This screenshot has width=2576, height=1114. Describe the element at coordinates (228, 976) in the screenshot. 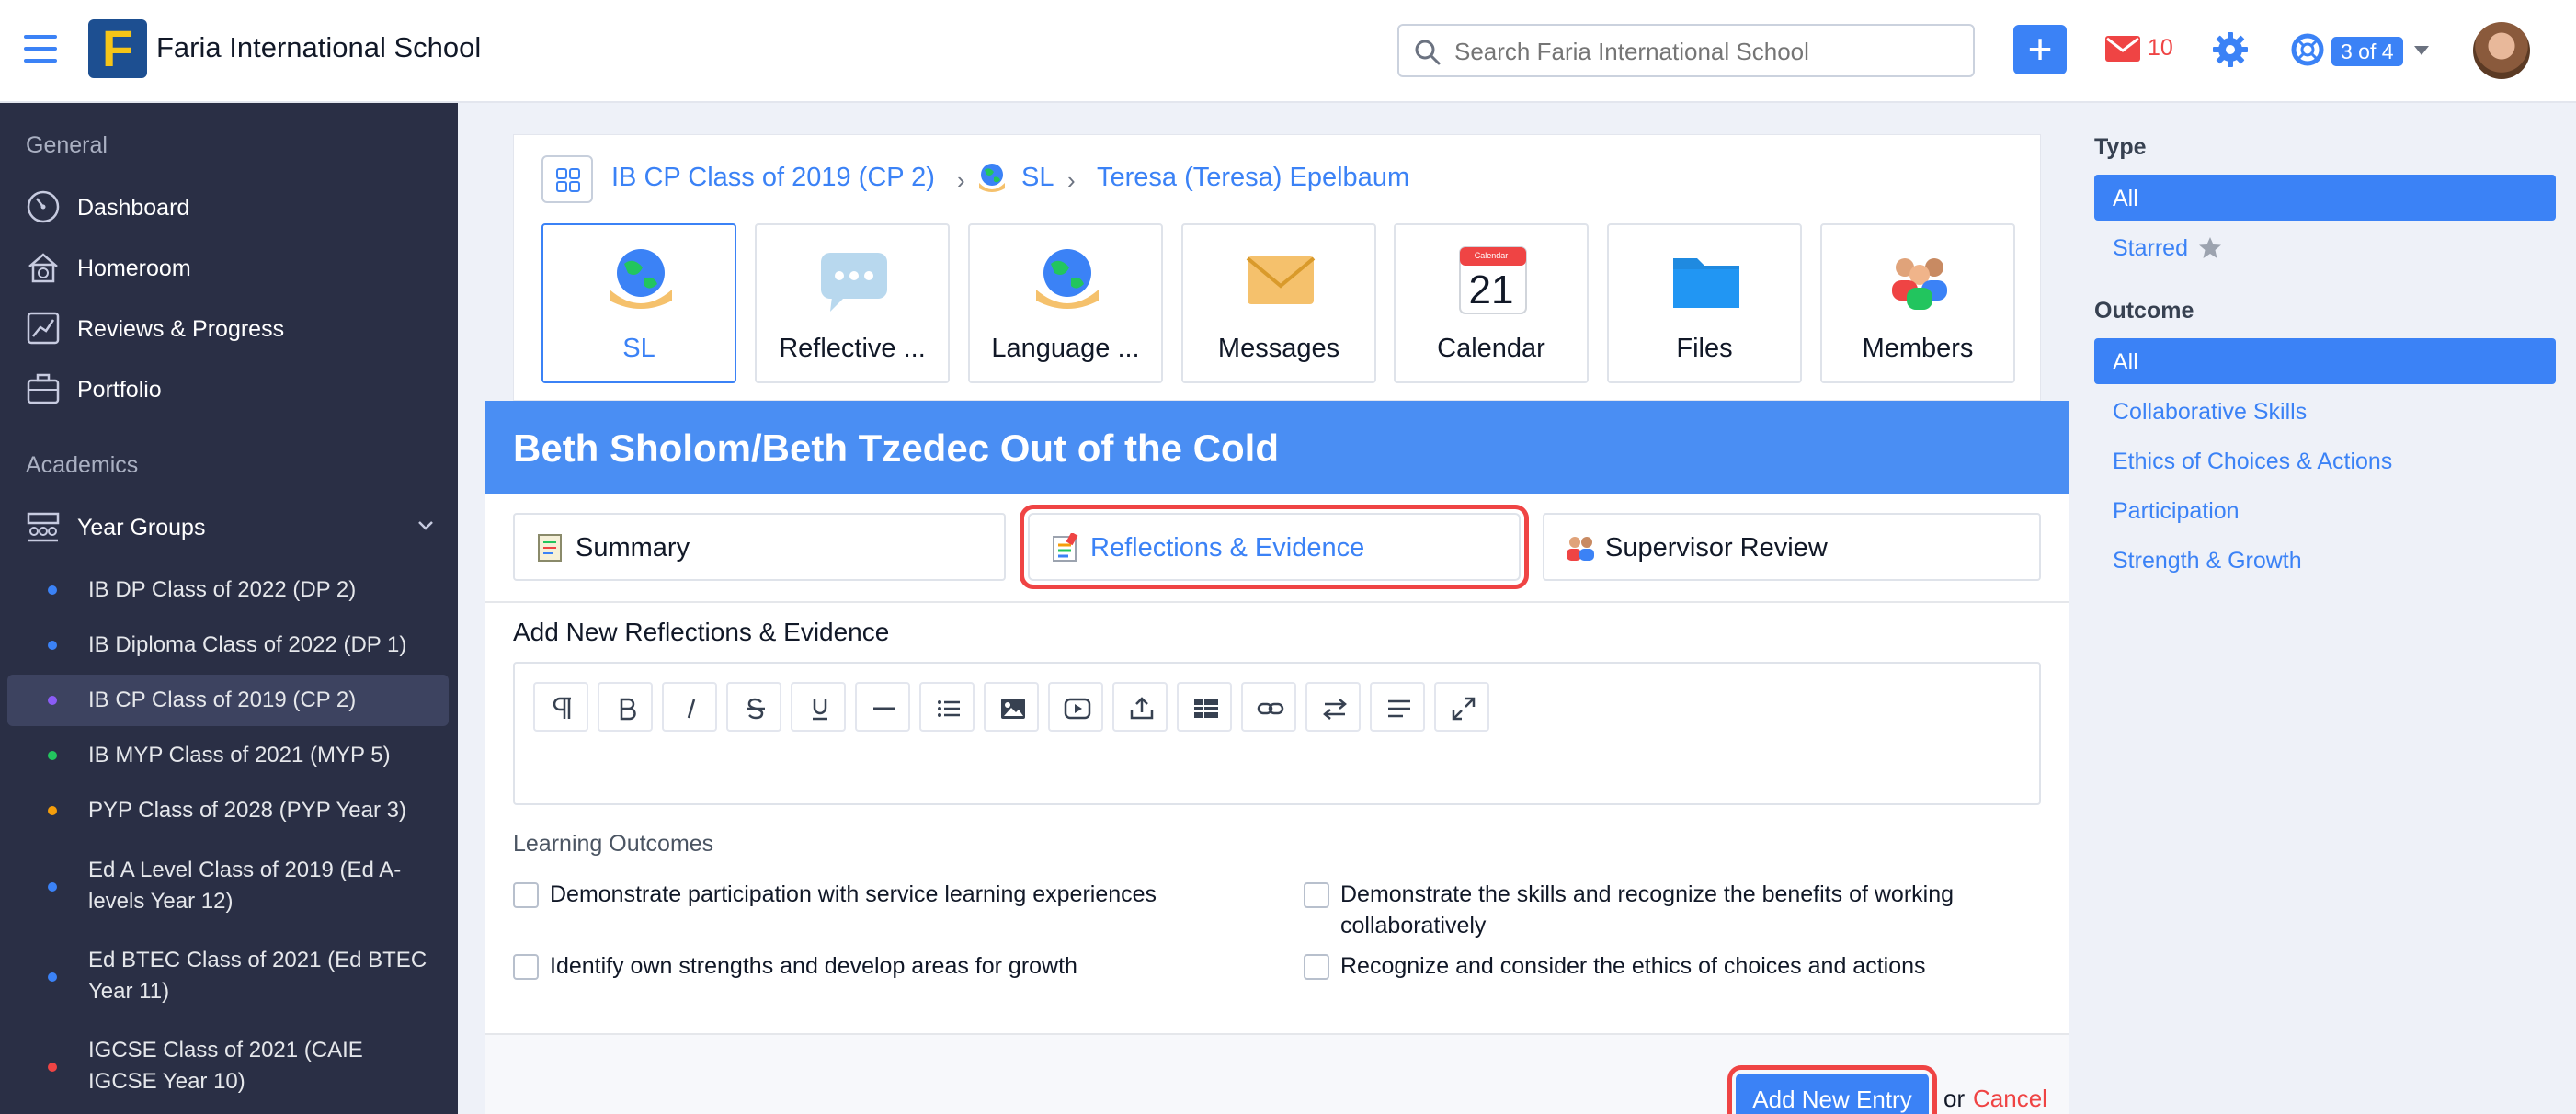

I see `year-group-item: Ed BTEC Class of 2021 (Ed BTEC Year 11)` at that location.